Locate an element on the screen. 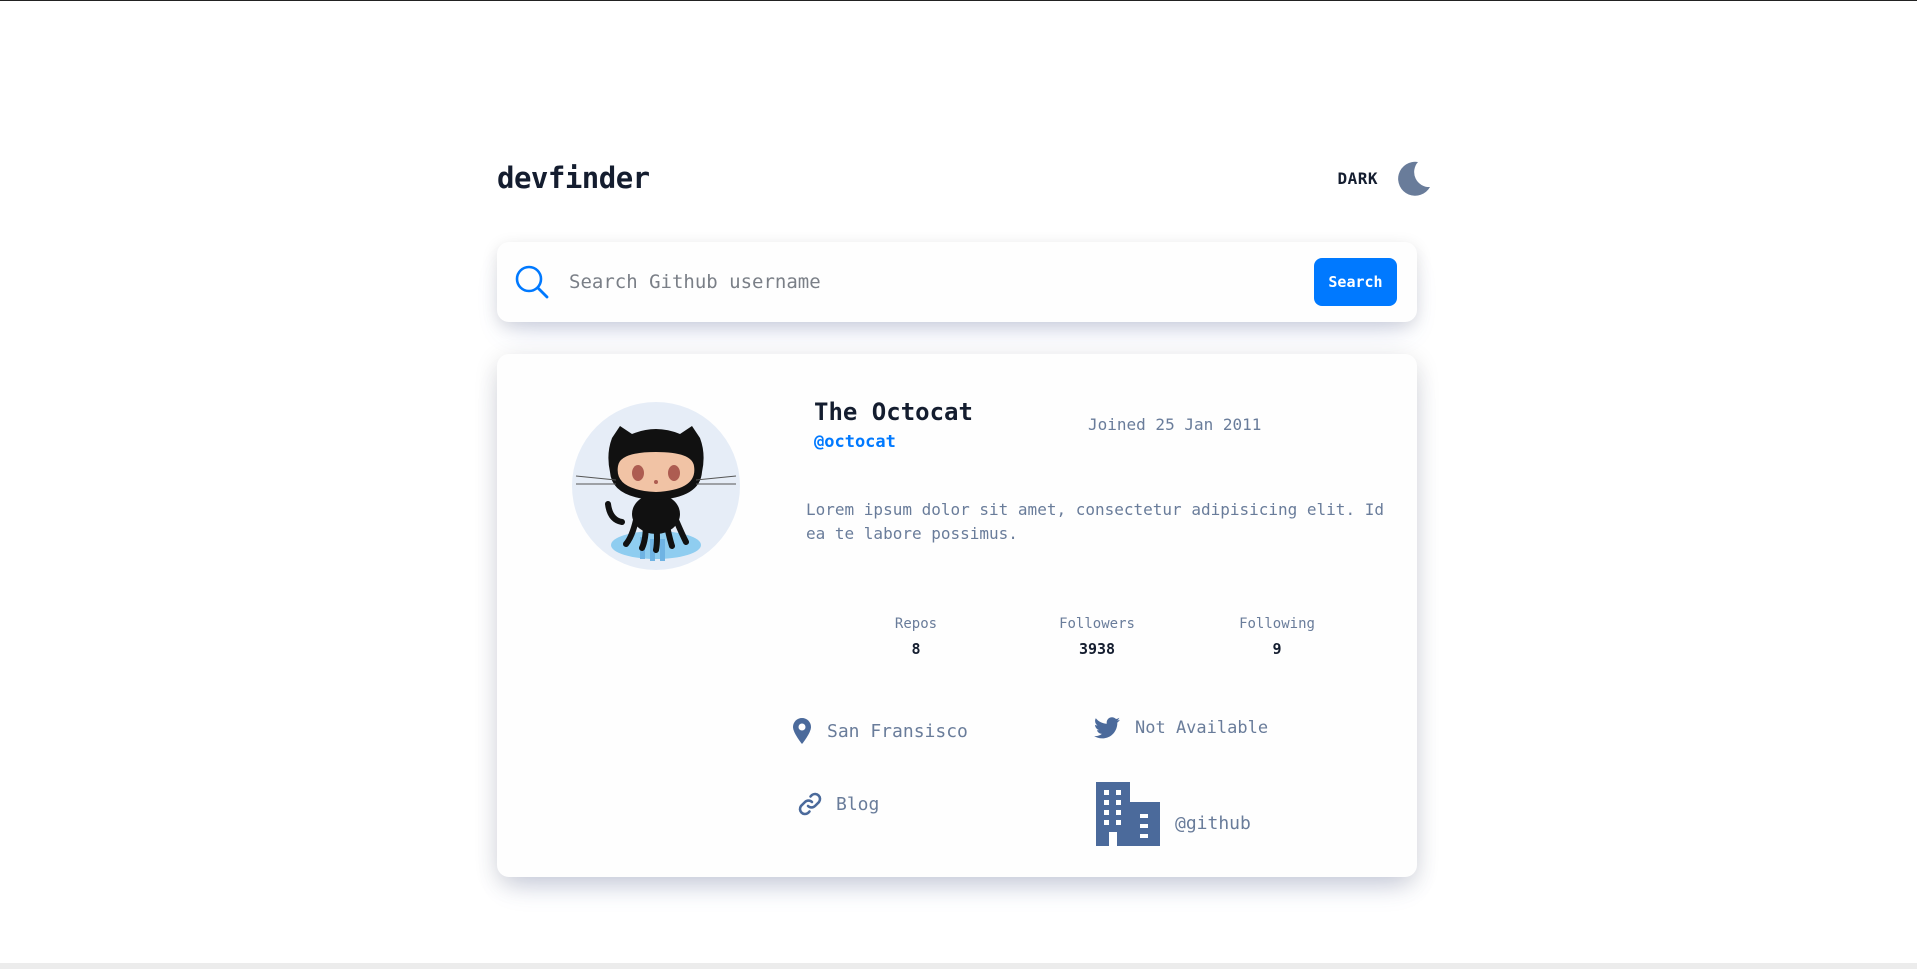  octocat-avatar-icon is located at coordinates (656, 493).